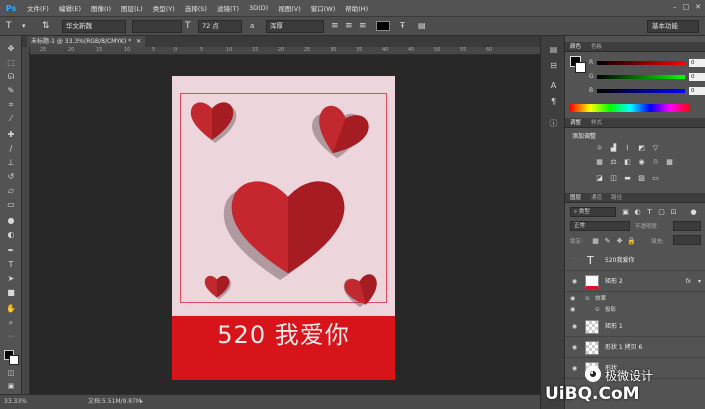  Describe the element at coordinates (11, 104) in the screenshot. I see `crop-tool-icon: ⌗` at that location.